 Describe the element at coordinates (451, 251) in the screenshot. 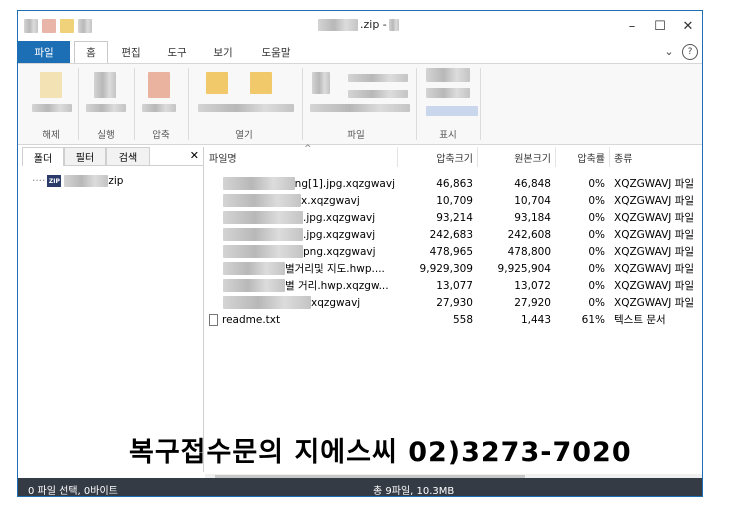

I see `cell-packed-size: 478,965` at that location.